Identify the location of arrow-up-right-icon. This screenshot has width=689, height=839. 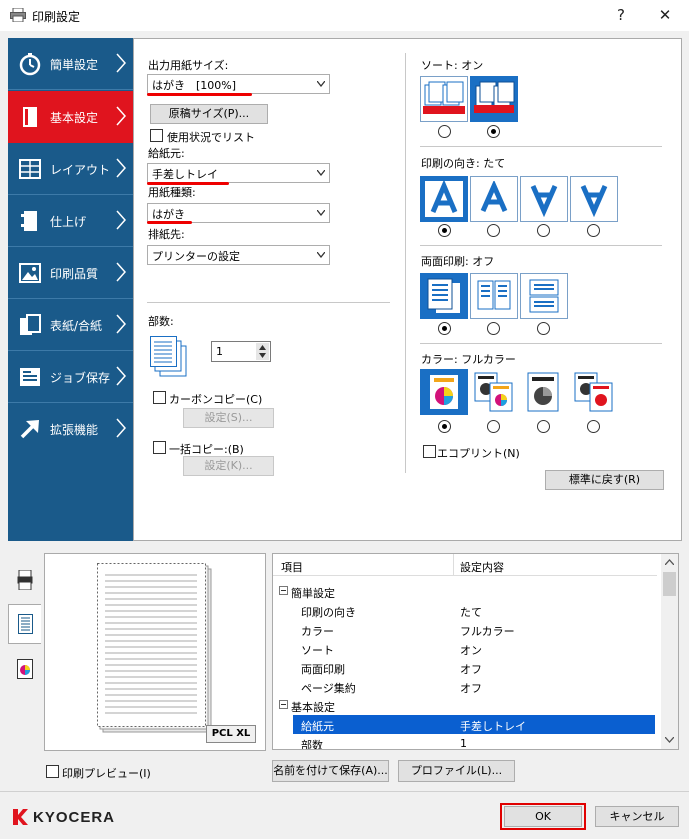
(29, 429).